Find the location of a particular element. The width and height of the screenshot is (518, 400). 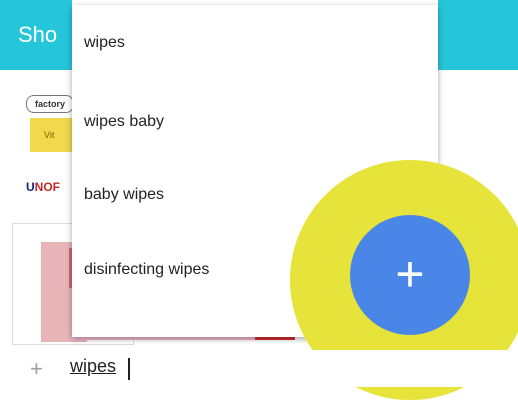

suggestion-item: wipes baby is located at coordinates (254, 122).